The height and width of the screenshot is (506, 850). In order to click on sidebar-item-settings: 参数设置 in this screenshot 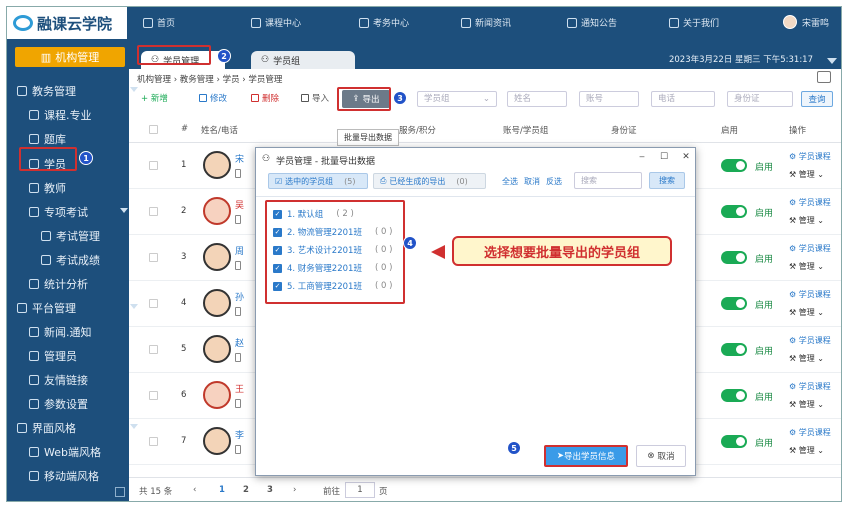, I will do `click(58, 404)`.